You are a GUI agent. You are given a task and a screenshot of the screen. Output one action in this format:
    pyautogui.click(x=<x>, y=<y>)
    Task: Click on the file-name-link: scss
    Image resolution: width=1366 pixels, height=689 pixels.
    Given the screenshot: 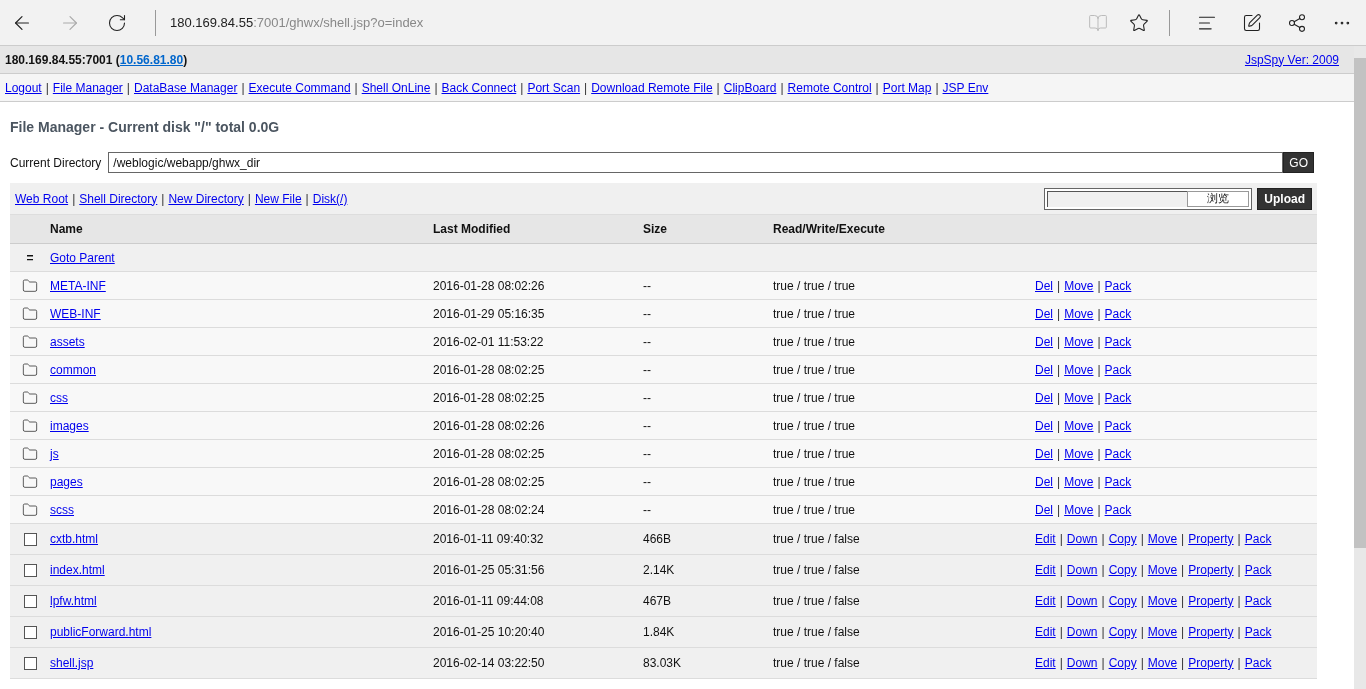 What is the action you would take?
    pyautogui.click(x=62, y=509)
    